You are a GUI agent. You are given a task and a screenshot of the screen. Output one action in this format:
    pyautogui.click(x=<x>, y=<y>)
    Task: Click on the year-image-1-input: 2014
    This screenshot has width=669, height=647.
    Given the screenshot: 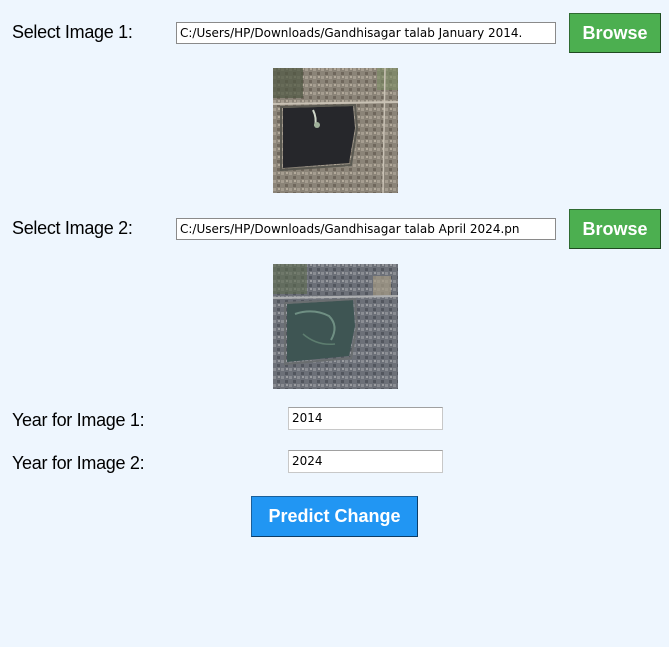 What is the action you would take?
    pyautogui.click(x=365, y=418)
    